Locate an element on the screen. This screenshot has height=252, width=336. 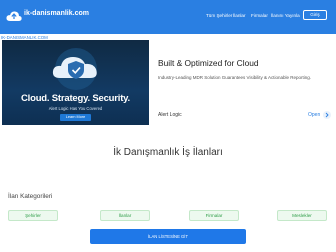
ad-learn-more-button: Learn More is located at coordinates (75, 117).